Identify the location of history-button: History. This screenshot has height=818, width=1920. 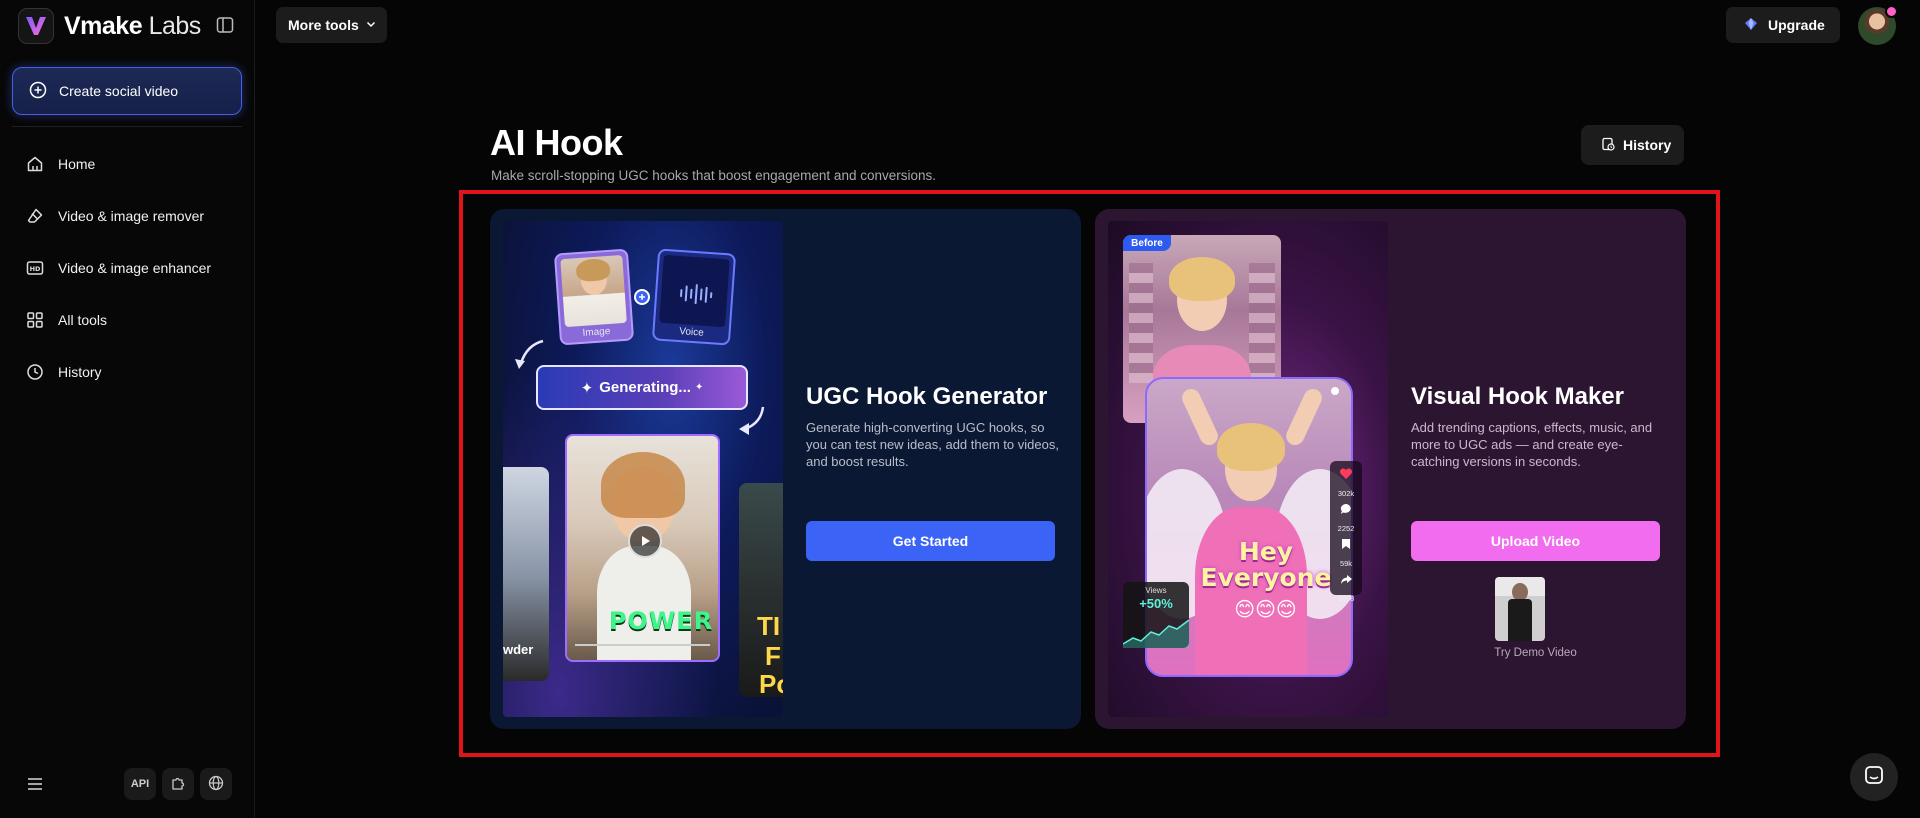
(1632, 145).